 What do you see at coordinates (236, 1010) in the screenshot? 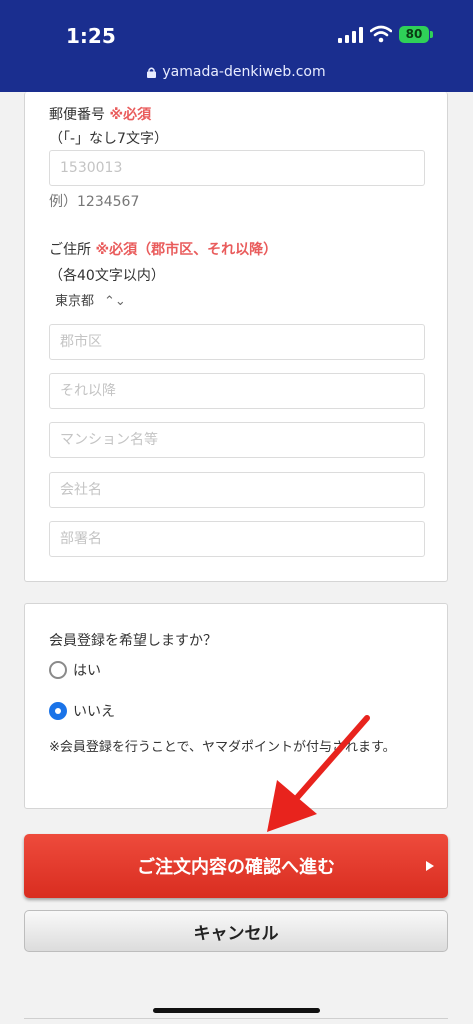
I see `home-indicator` at bounding box center [236, 1010].